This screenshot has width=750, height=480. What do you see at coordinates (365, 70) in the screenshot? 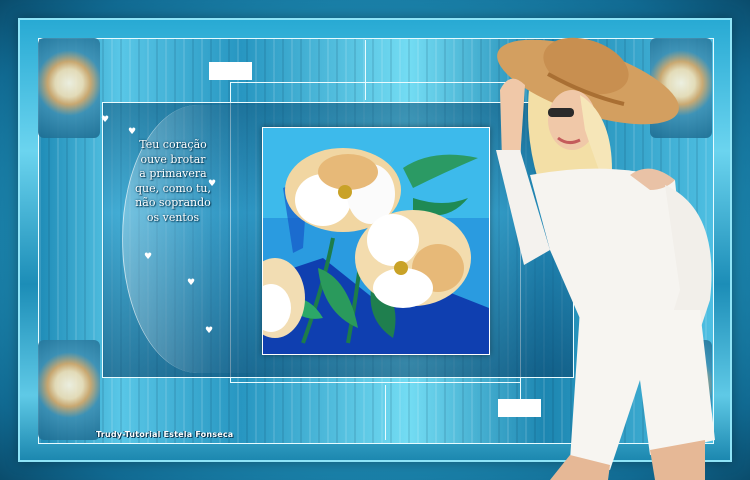
I see `decor-line-mid-top` at bounding box center [365, 70].